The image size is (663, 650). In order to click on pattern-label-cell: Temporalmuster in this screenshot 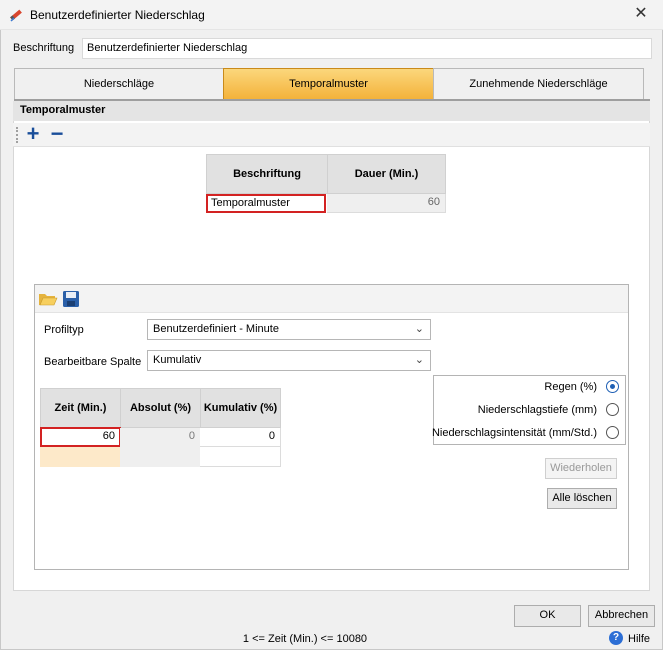, I will do `click(266, 203)`.